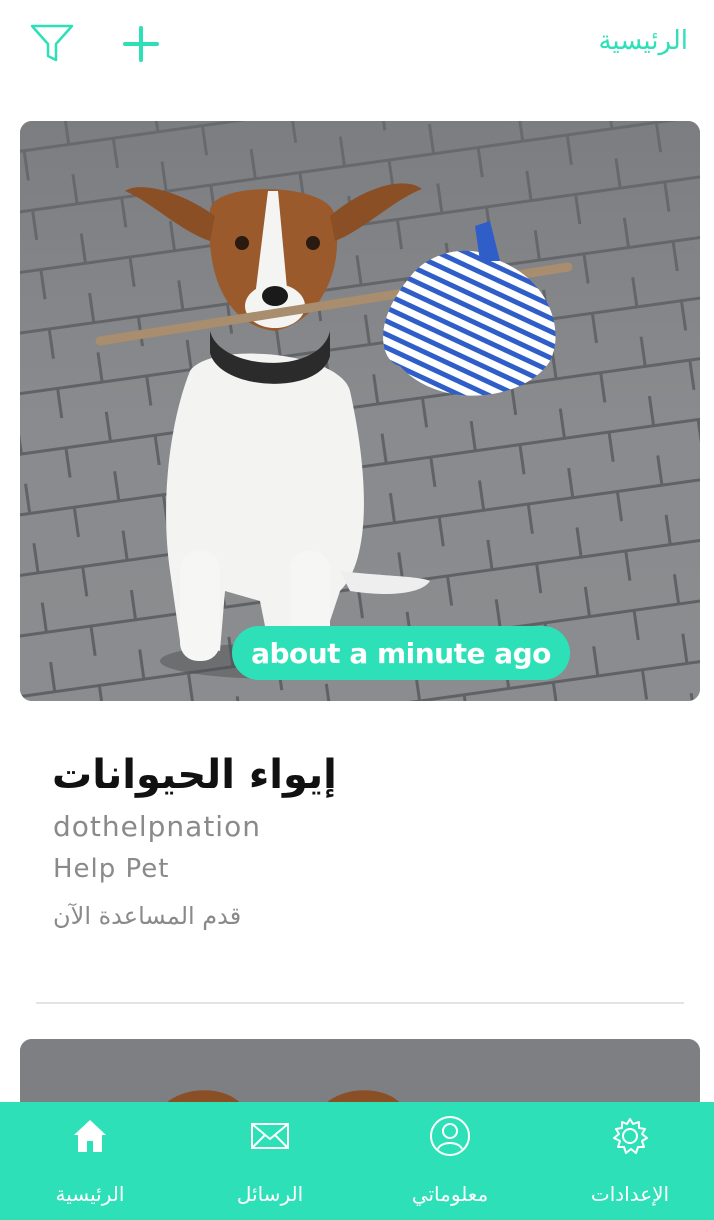  I want to click on tab-label-messages: الرسائل, so click(270, 1194).